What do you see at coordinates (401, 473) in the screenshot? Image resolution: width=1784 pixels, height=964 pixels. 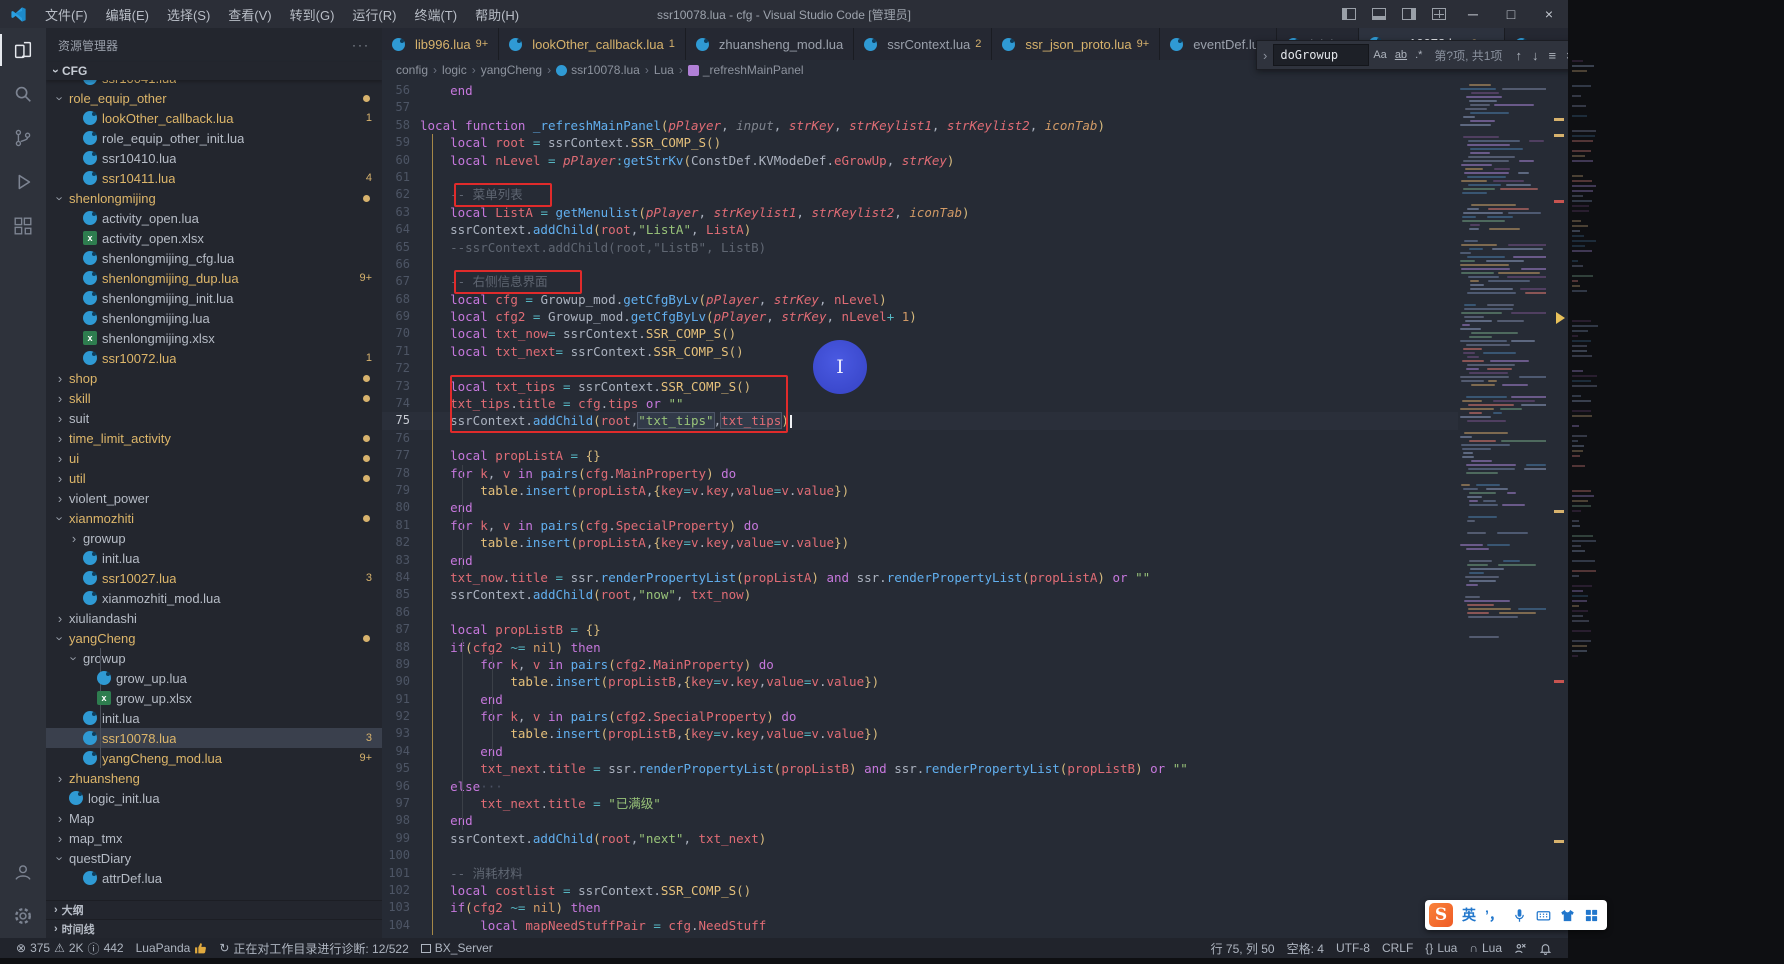 I see `line-number: 78` at bounding box center [401, 473].